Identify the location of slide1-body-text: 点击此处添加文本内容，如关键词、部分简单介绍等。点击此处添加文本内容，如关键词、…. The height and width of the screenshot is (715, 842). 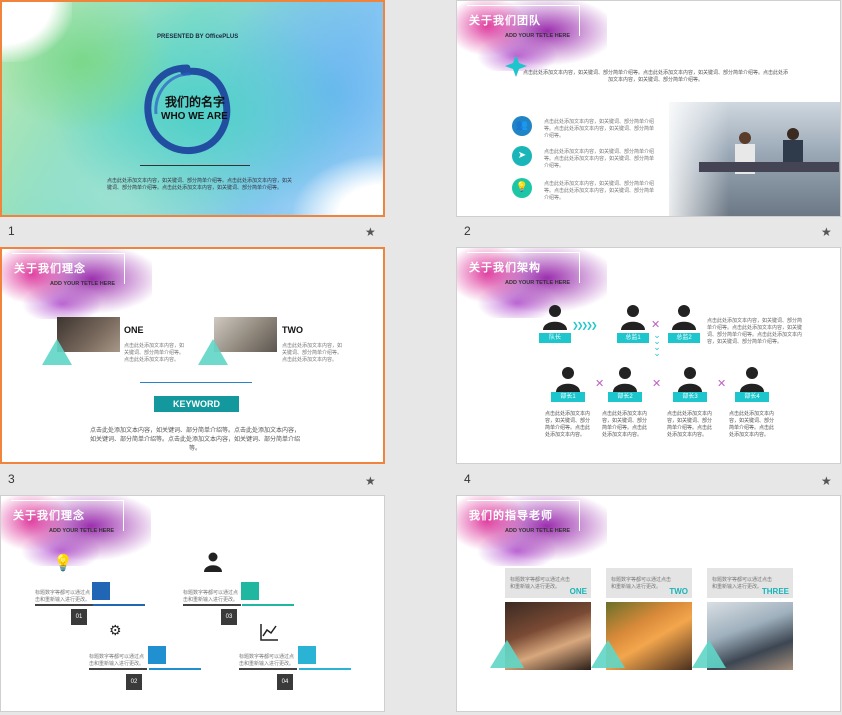
(200, 184).